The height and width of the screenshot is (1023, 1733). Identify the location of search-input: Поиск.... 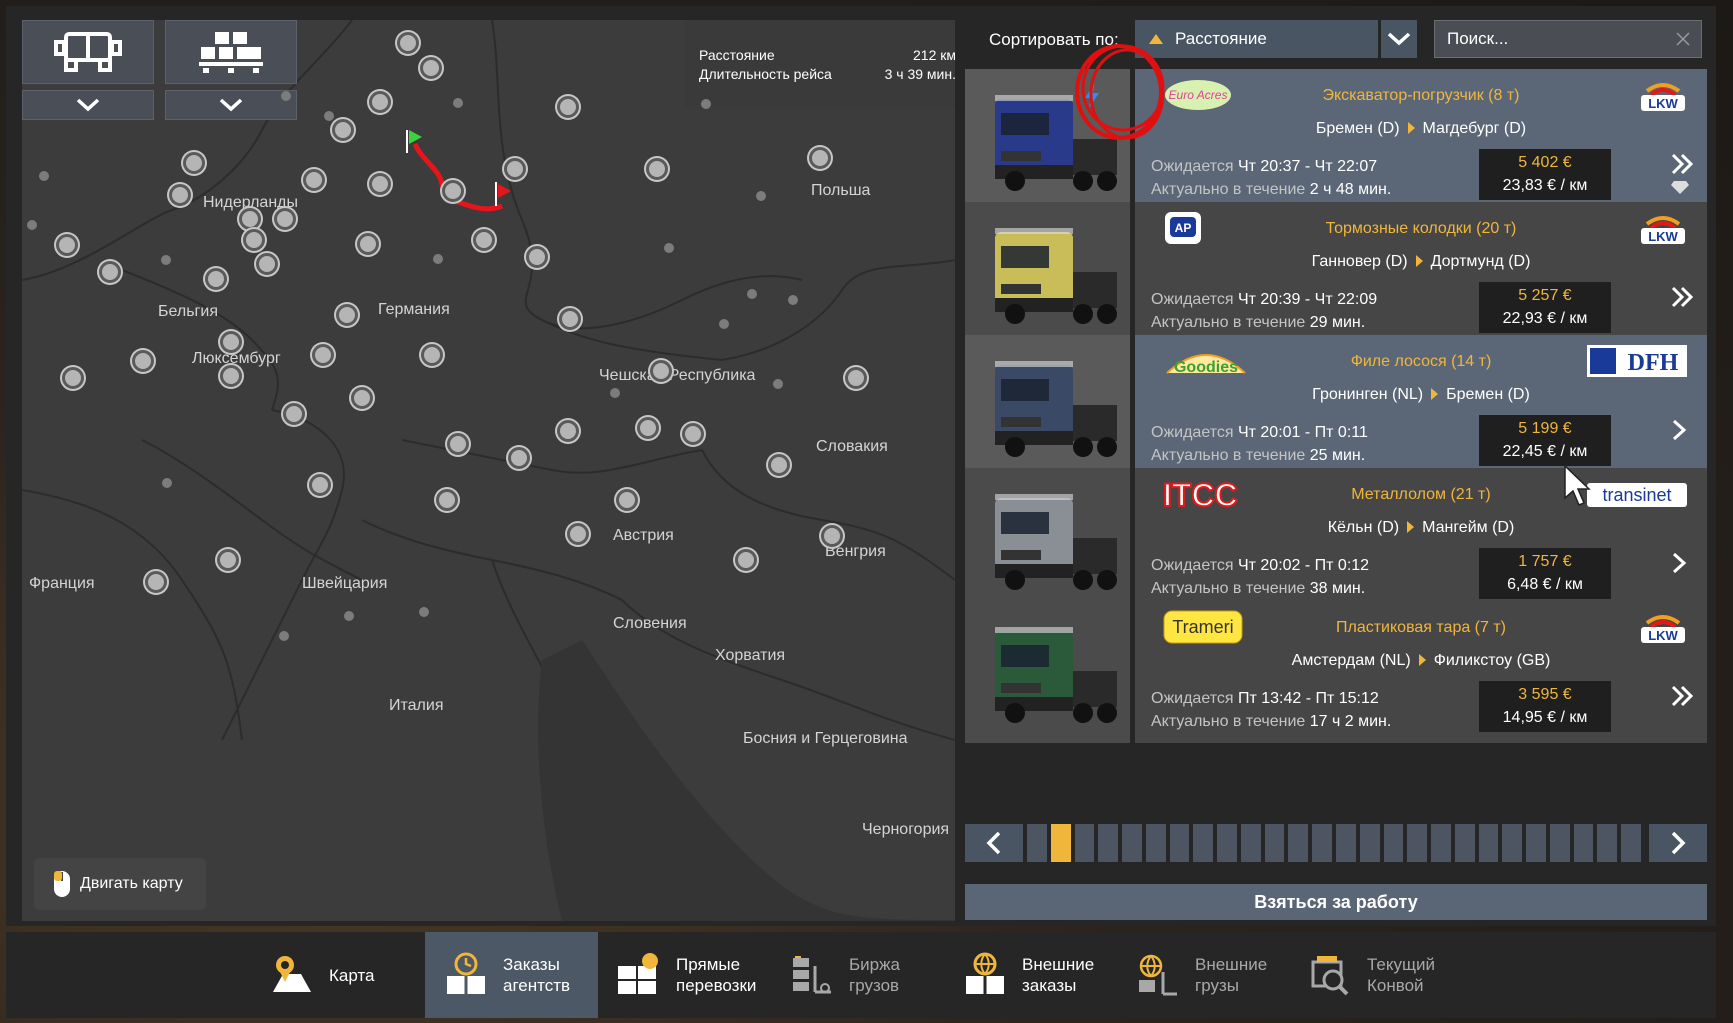
(1568, 39).